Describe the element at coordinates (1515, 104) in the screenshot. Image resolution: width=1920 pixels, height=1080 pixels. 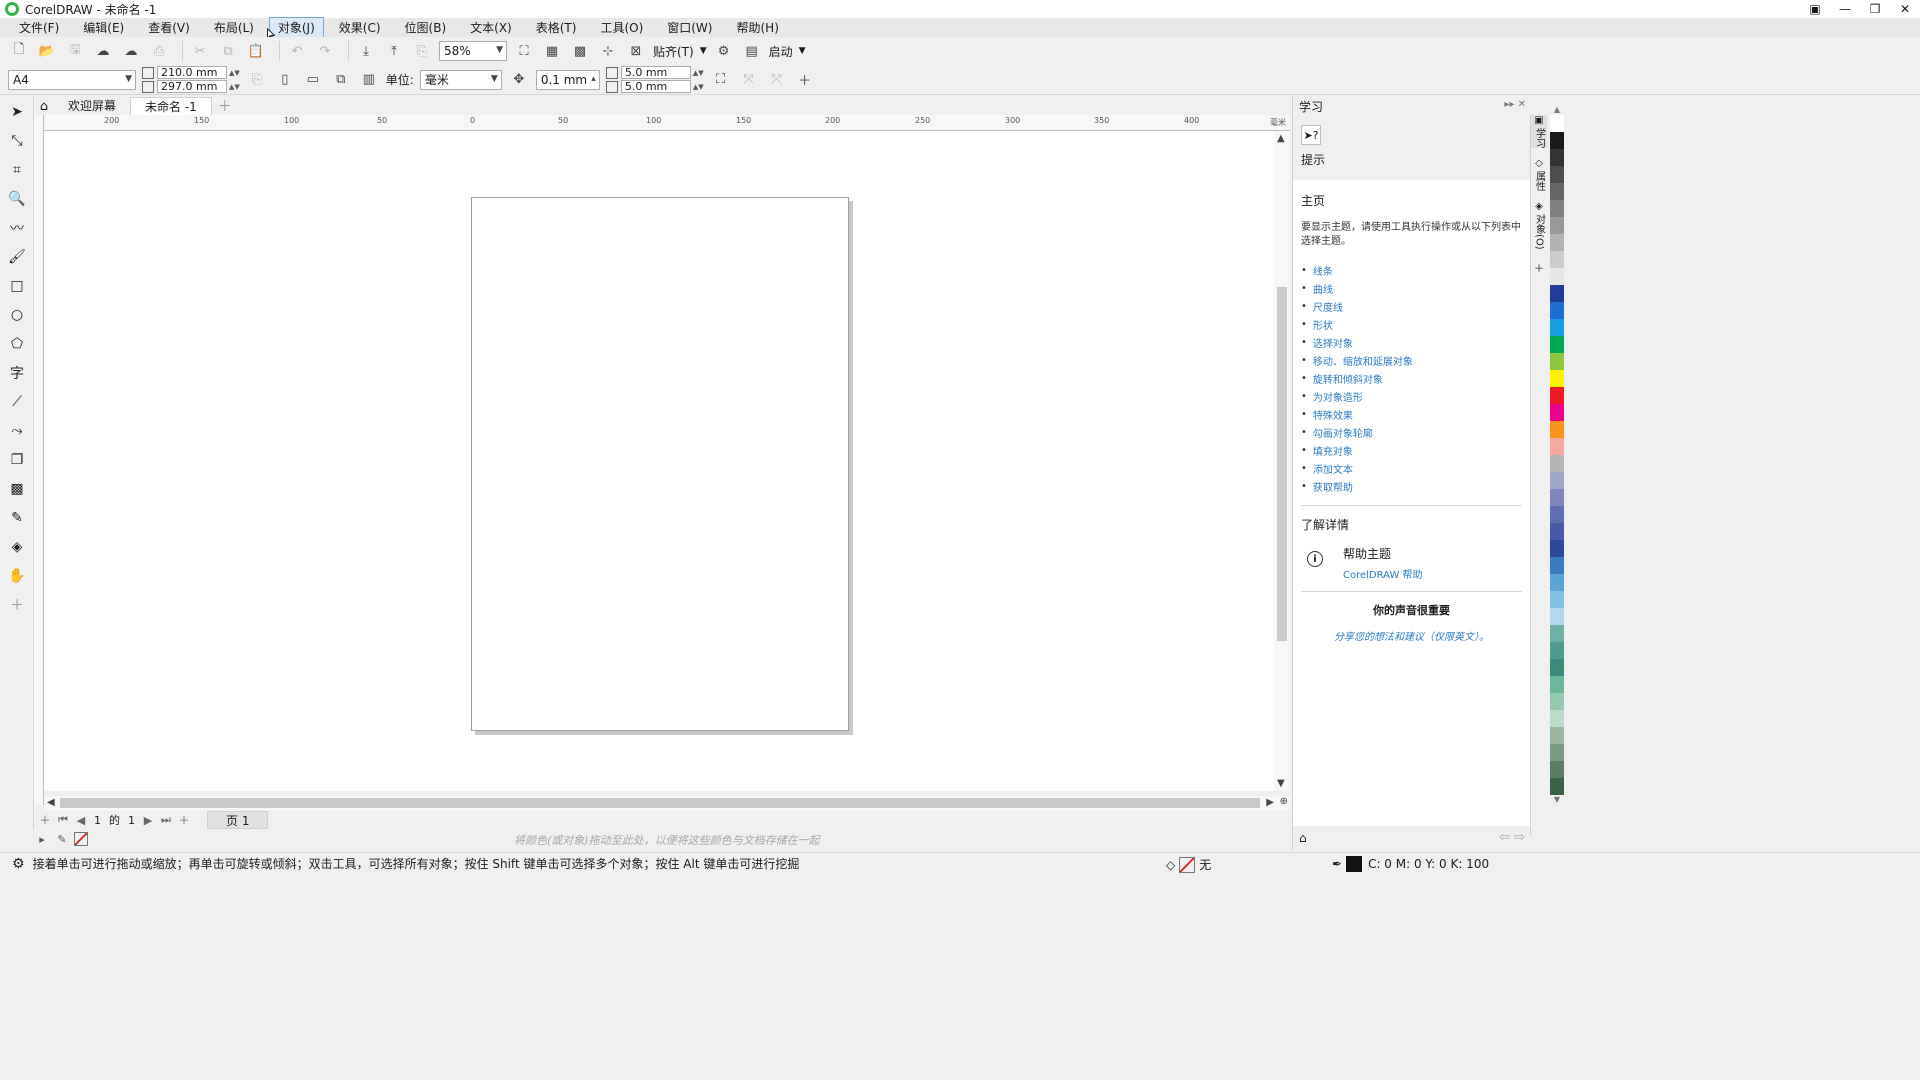
I see `docker-collapse-close-icon: ▸▸ ✕` at that location.